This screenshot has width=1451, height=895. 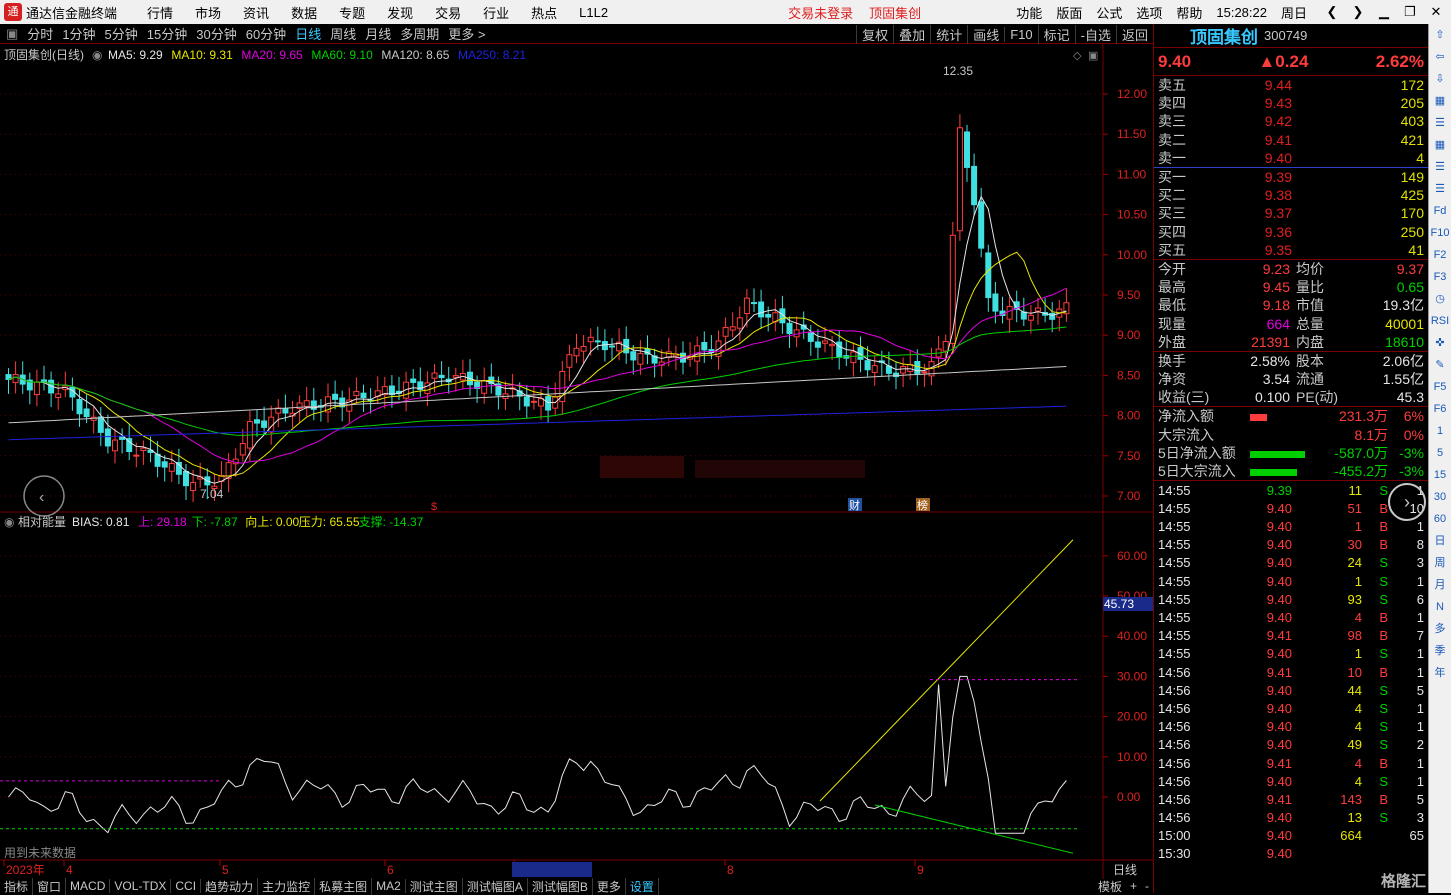 I want to click on tick-row: 14:55 9.39 11 S 1, so click(x=1291, y=490).